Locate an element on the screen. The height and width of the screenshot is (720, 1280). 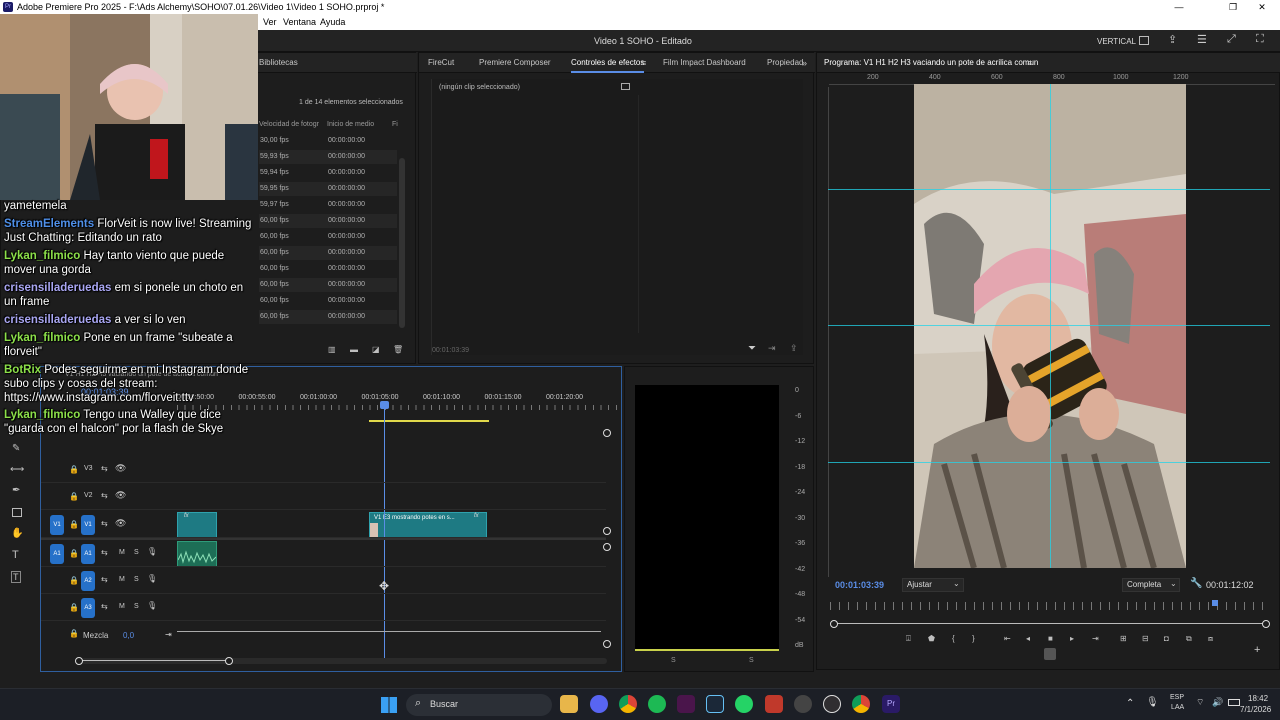
language-label: ESP is located at coordinates (1177, 697).